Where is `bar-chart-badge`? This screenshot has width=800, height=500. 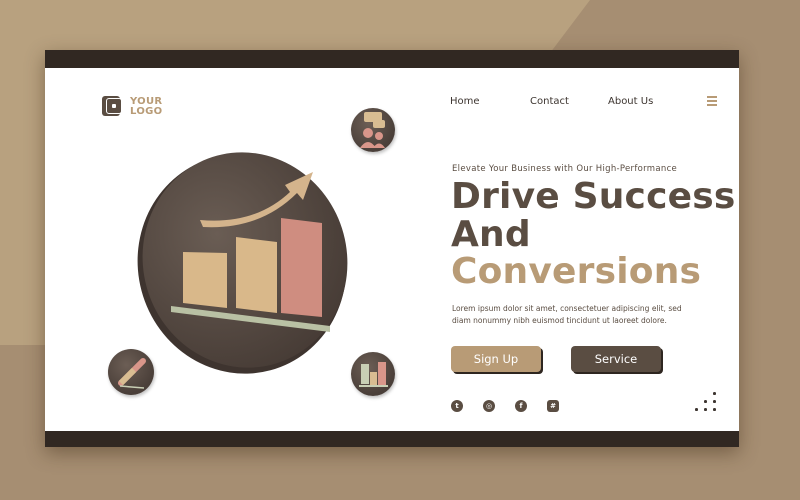 bar-chart-badge is located at coordinates (373, 374).